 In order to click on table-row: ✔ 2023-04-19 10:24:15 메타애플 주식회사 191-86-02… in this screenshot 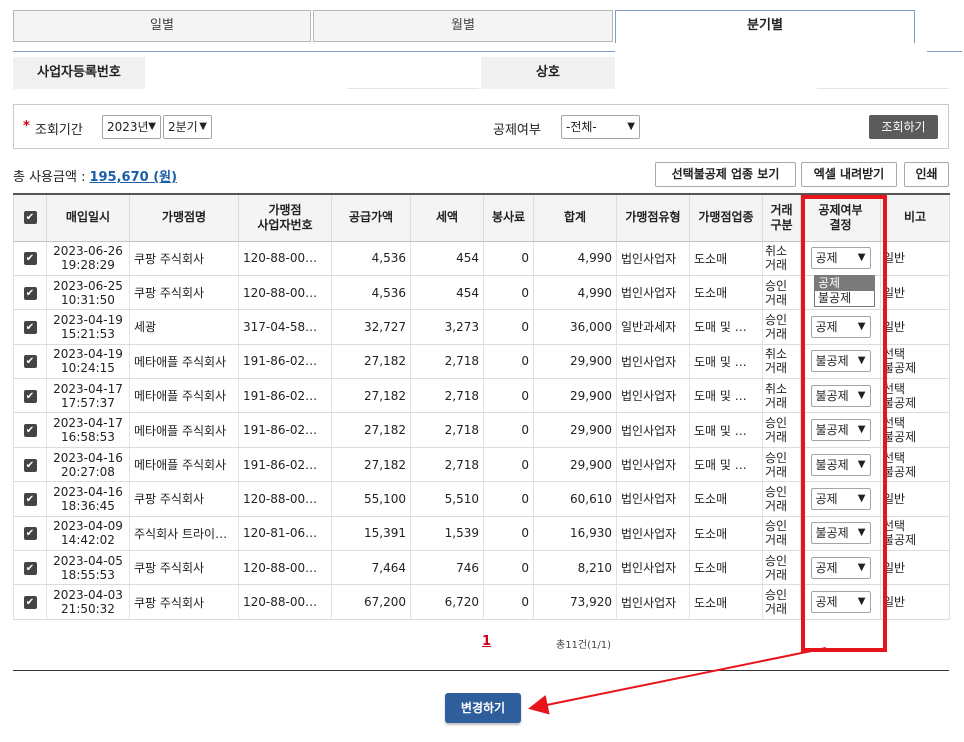, I will do `click(481, 362)`.